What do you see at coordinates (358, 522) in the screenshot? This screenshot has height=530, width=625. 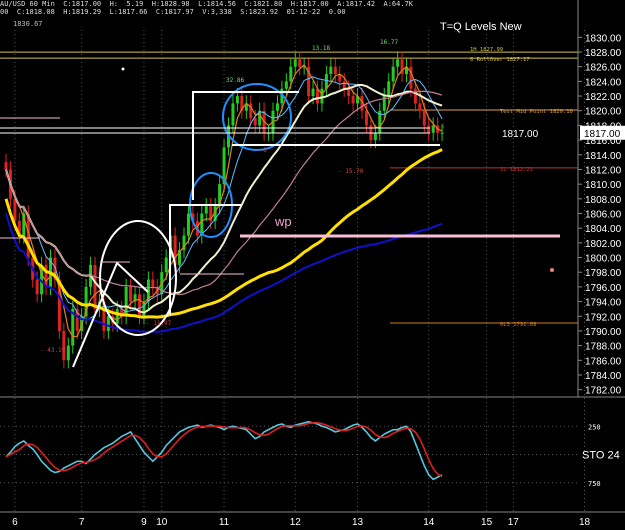 I see `x-tick-label: 13` at bounding box center [358, 522].